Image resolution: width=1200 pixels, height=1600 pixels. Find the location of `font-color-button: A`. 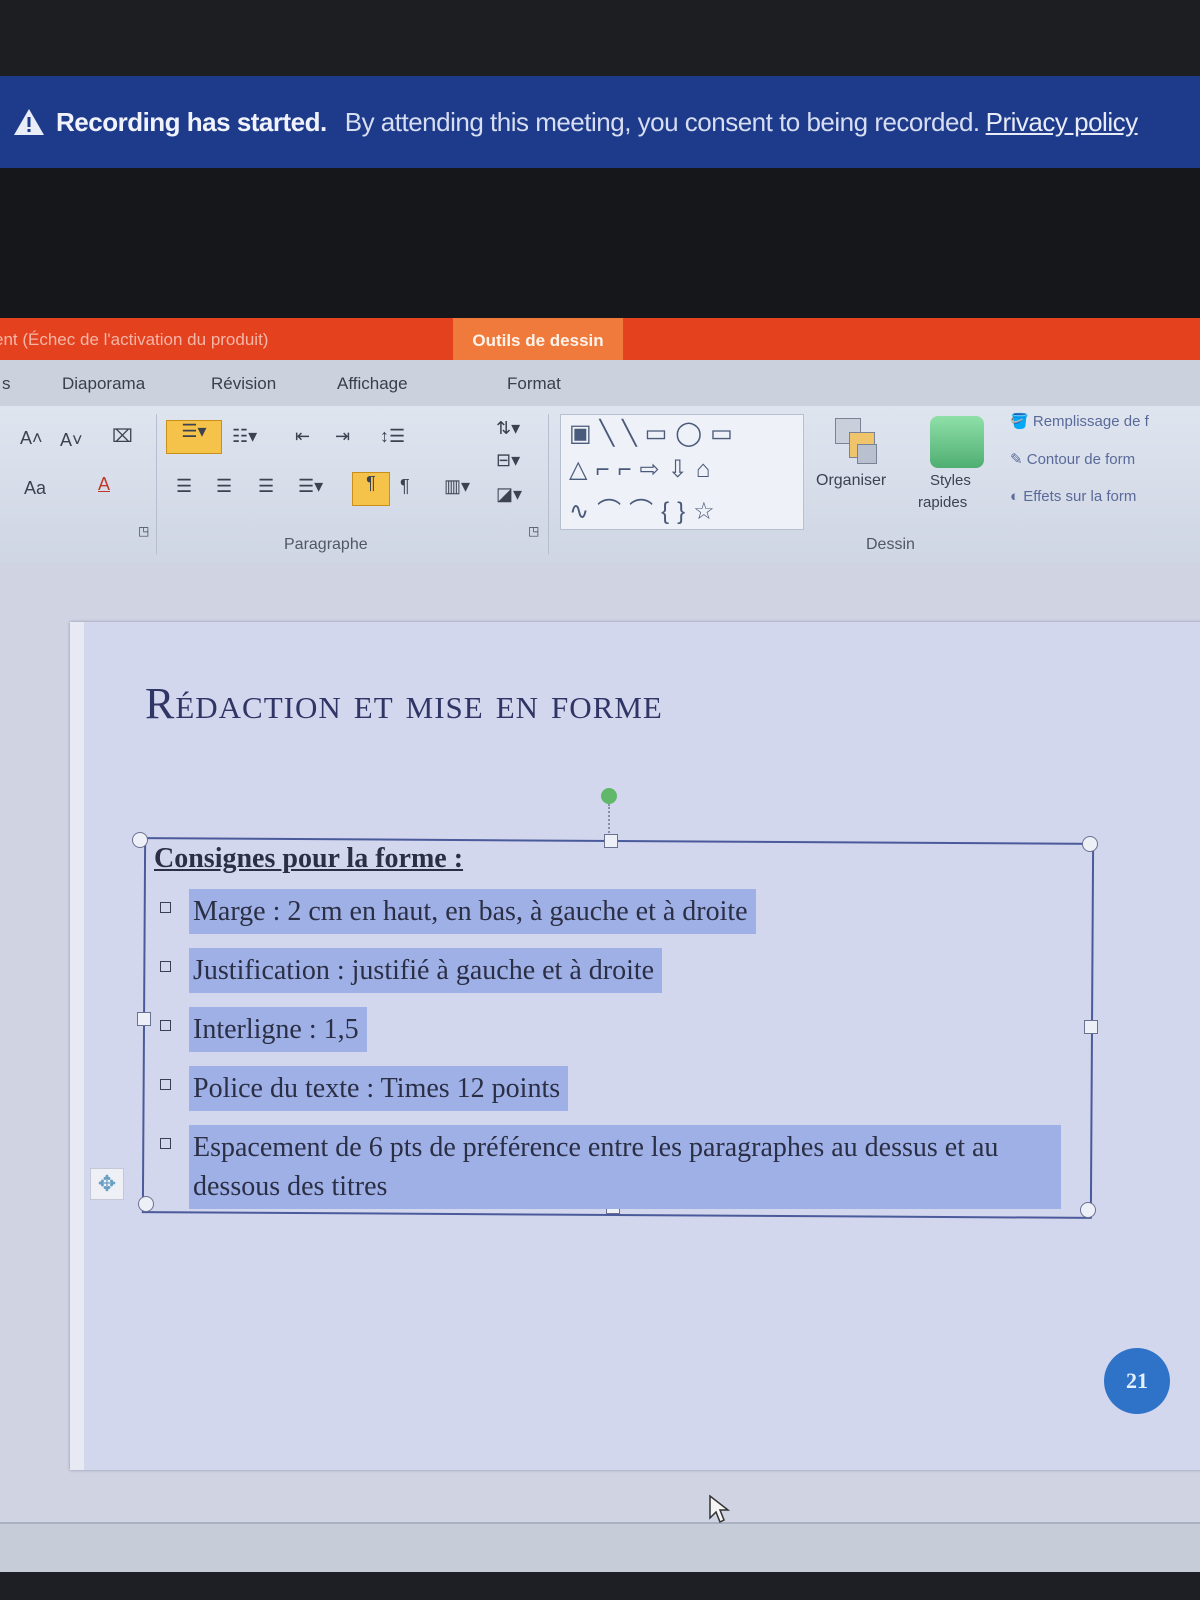

font-color-button: A is located at coordinates (104, 484).